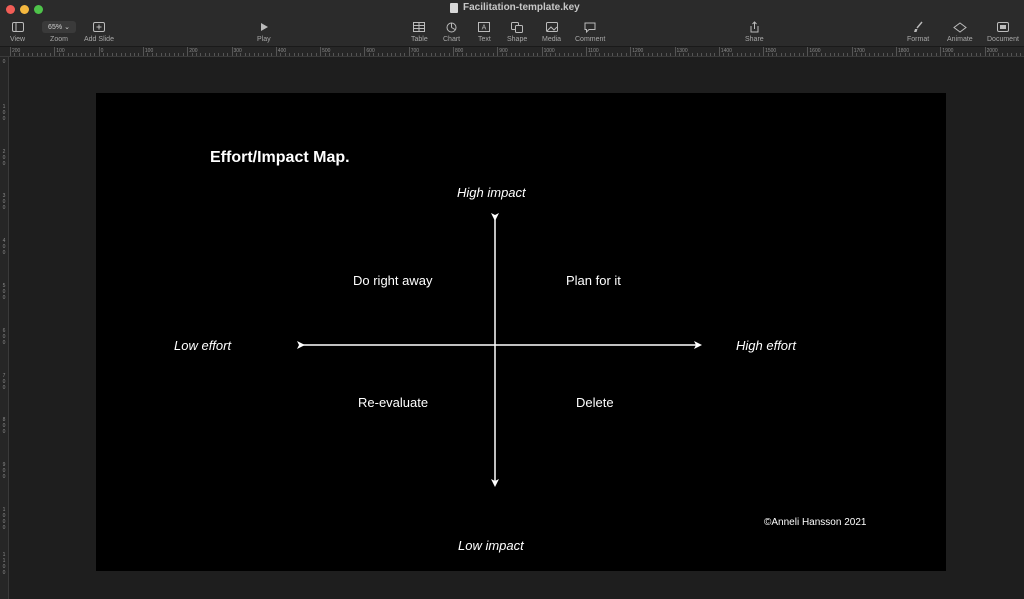 This screenshot has width=1024, height=599. I want to click on high-impact-label: High impact, so click(491, 192).